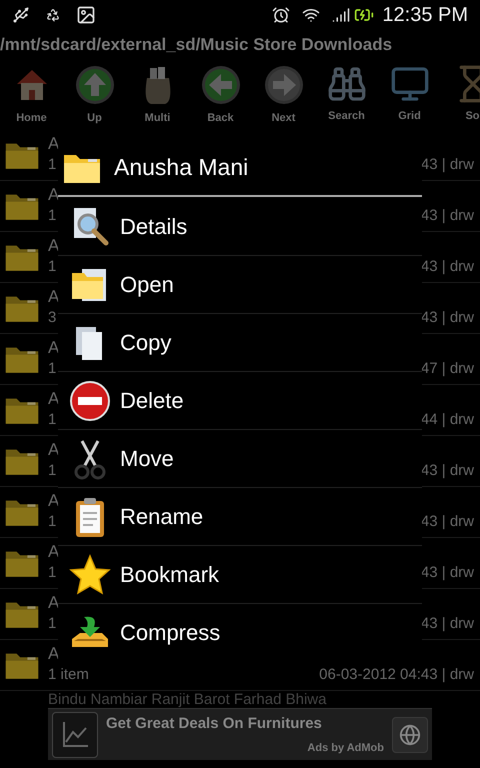  I want to click on globe-icon, so click(410, 734).